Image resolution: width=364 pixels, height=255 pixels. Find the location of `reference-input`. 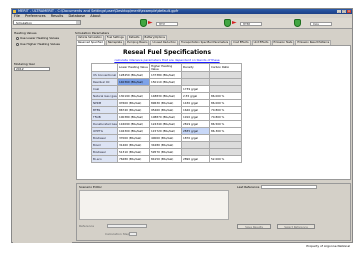

reference-input is located at coordinates (127, 226).